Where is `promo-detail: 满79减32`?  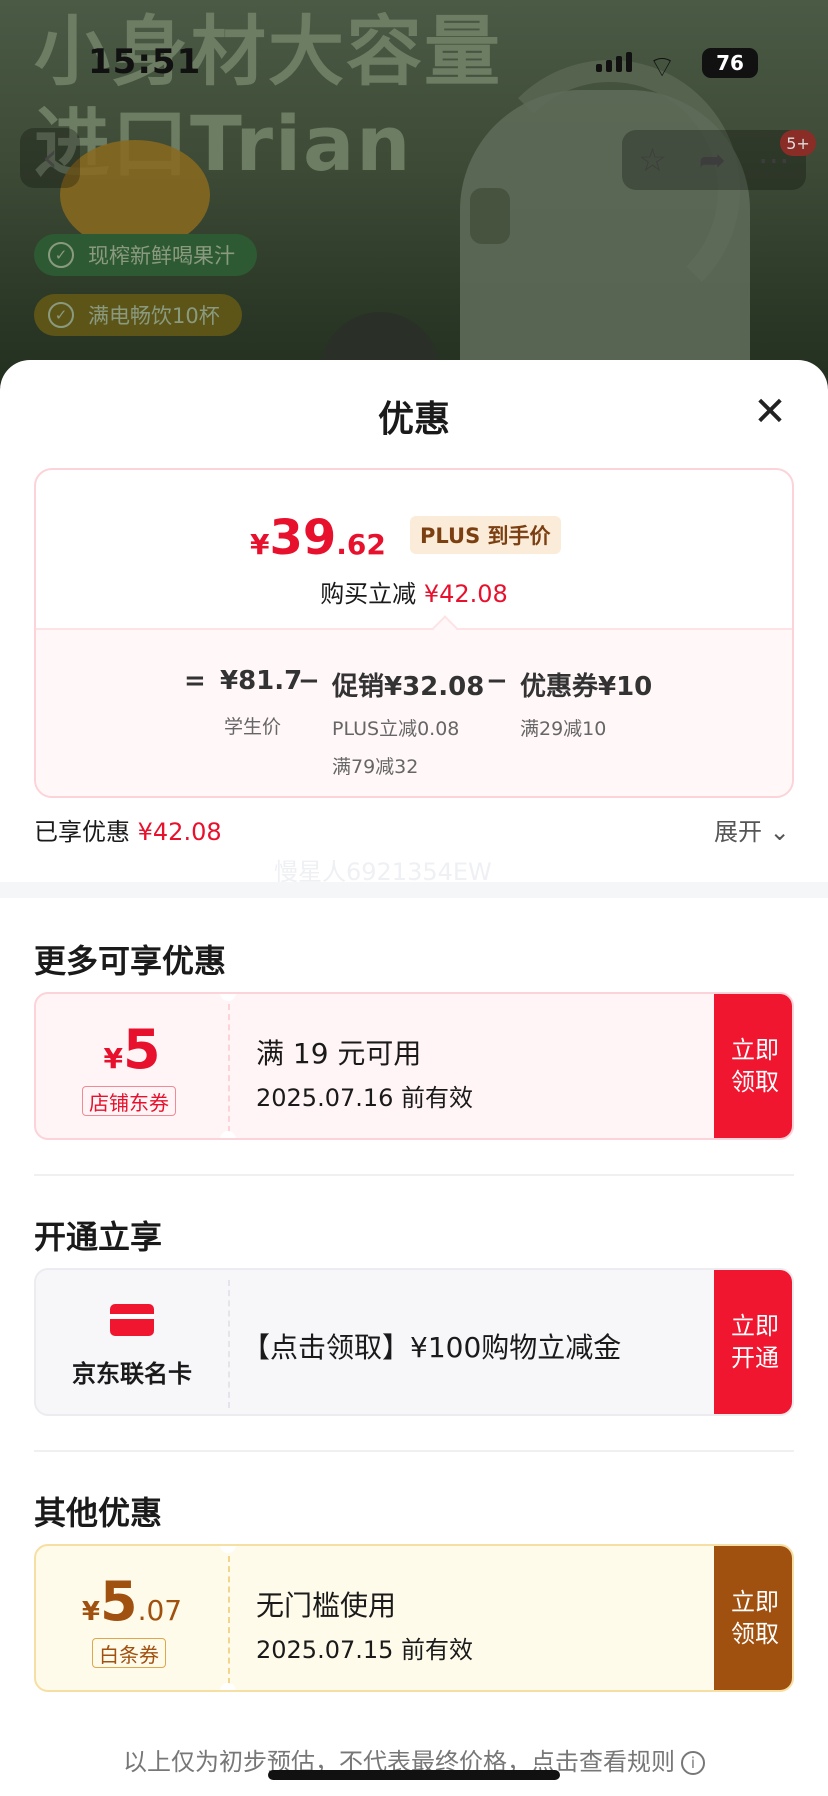
promo-detail: 满79减32 is located at coordinates (375, 767).